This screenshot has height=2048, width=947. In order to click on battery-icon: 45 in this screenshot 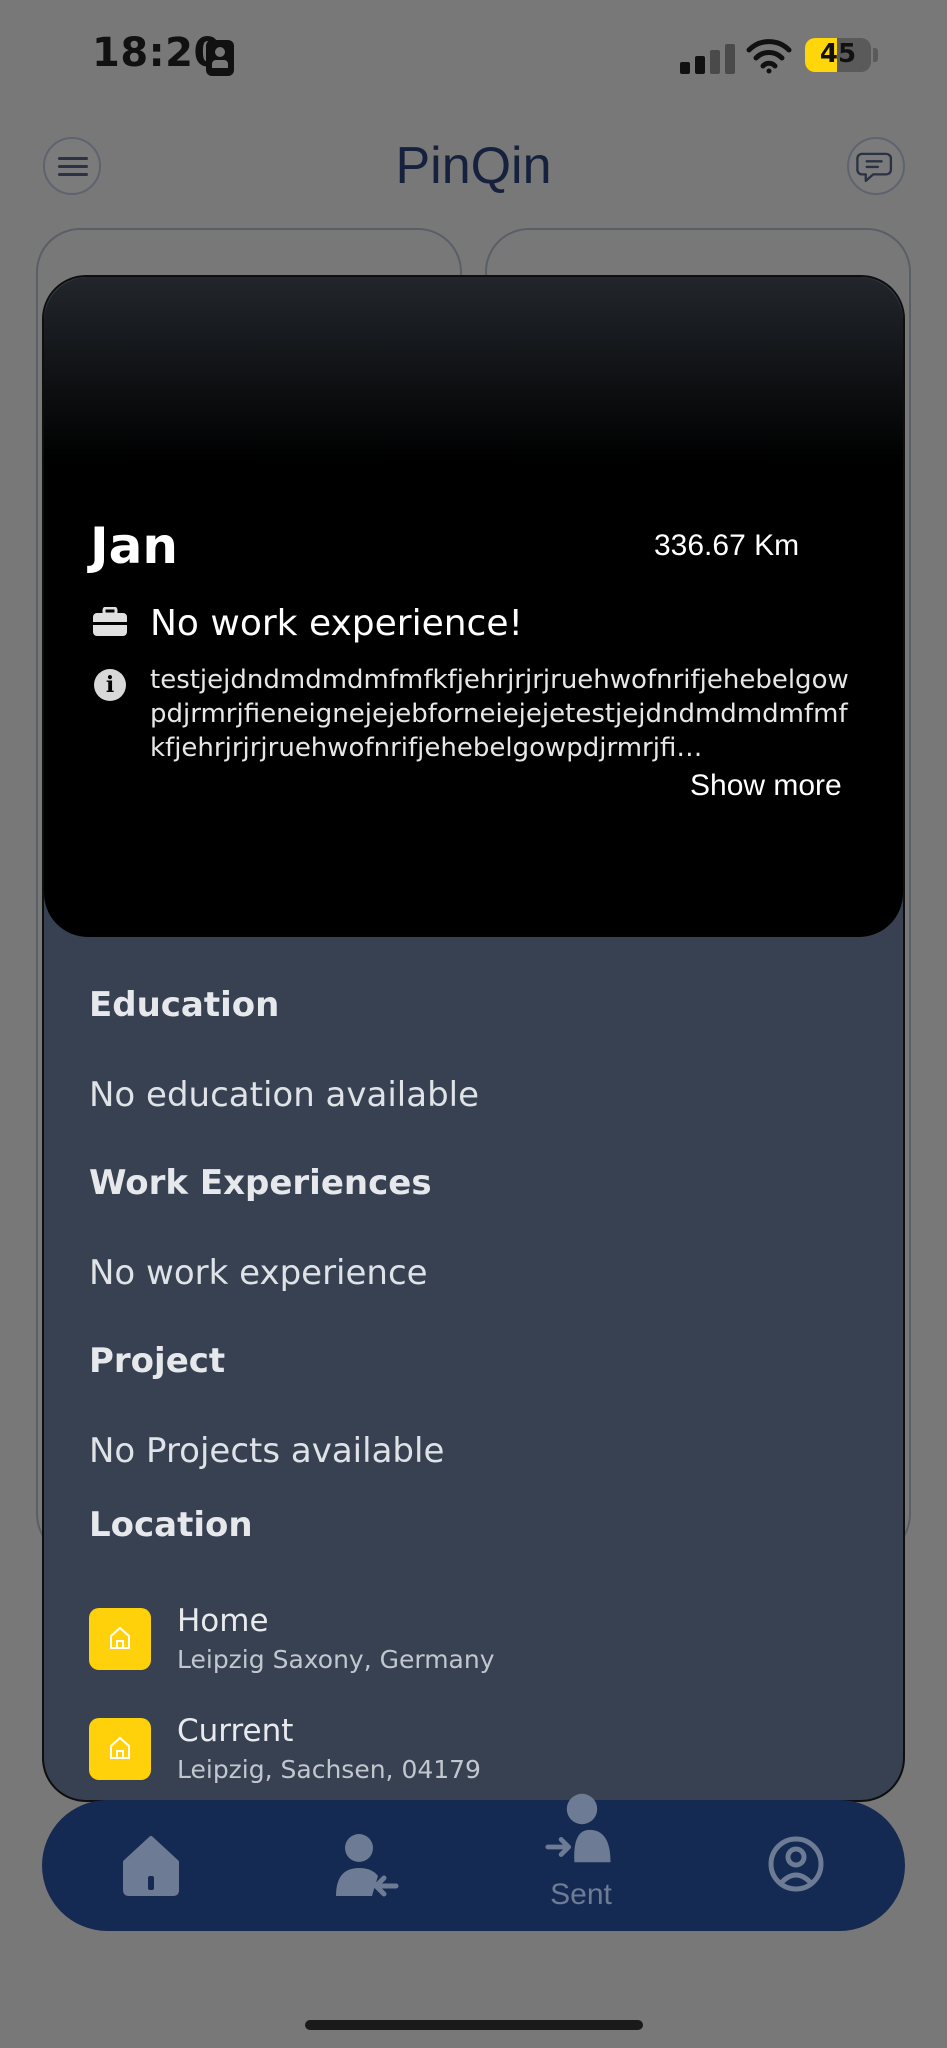, I will do `click(838, 55)`.